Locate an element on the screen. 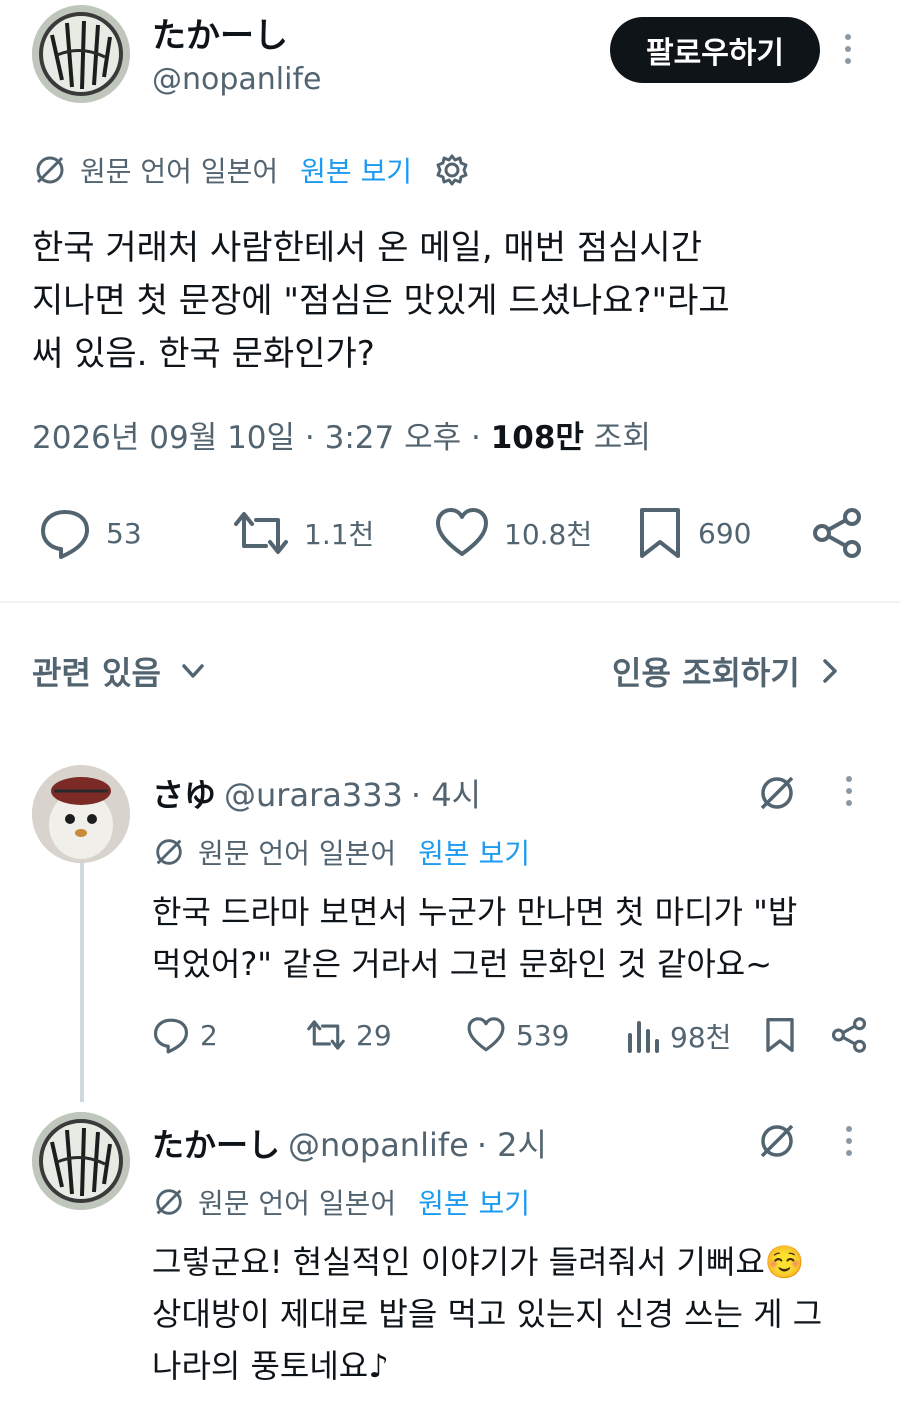  like-button: 10.8천 is located at coordinates (513, 533).